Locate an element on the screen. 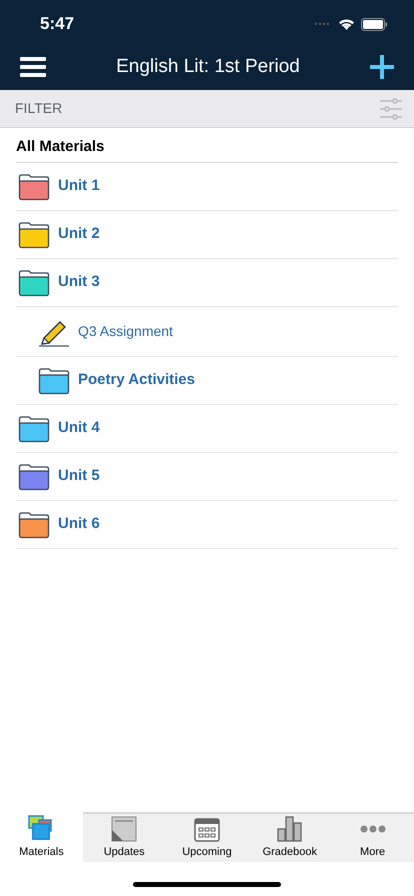 The width and height of the screenshot is (414, 896). tab-bar-item: Updates is located at coordinates (124, 837).